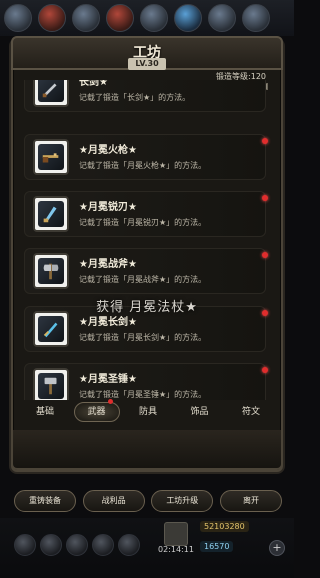  I want to click on hammer-icon, so click(51, 386).